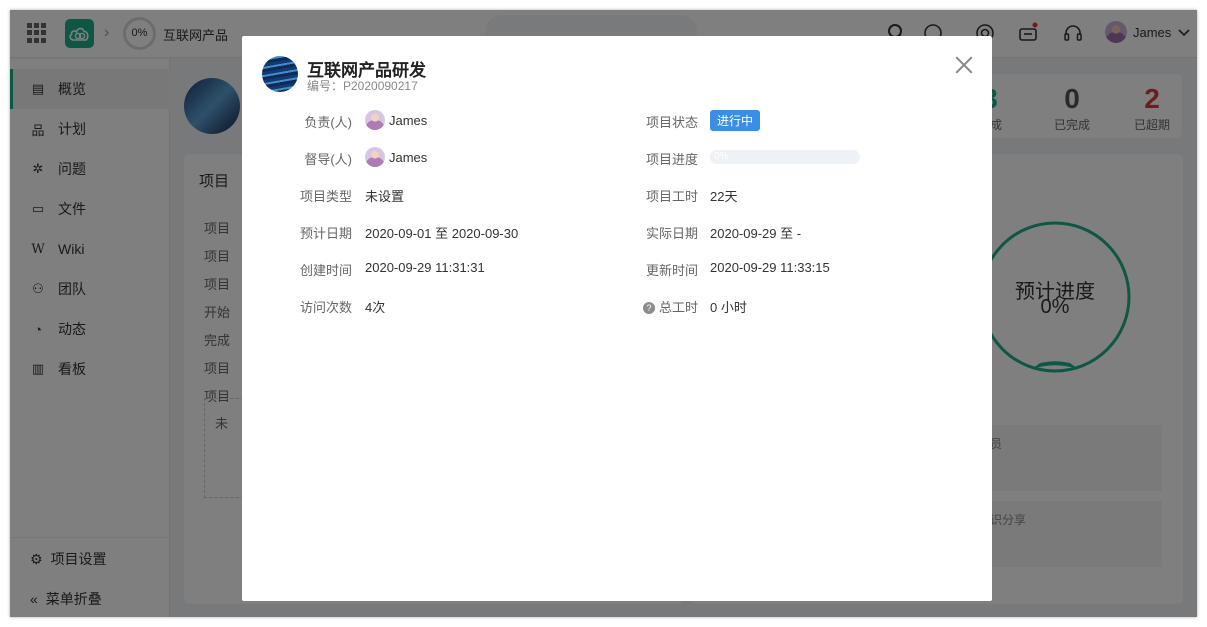  What do you see at coordinates (648, 308) in the screenshot?
I see `question-icon: ?` at bounding box center [648, 308].